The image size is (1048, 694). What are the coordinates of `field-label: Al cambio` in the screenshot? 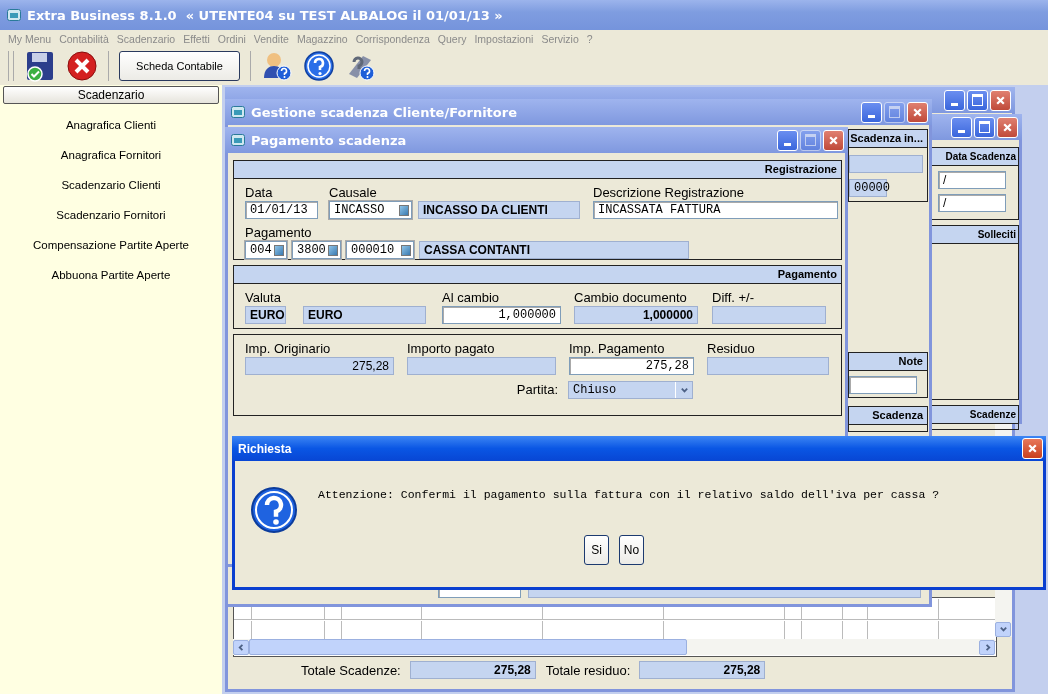 It's located at (471, 298).